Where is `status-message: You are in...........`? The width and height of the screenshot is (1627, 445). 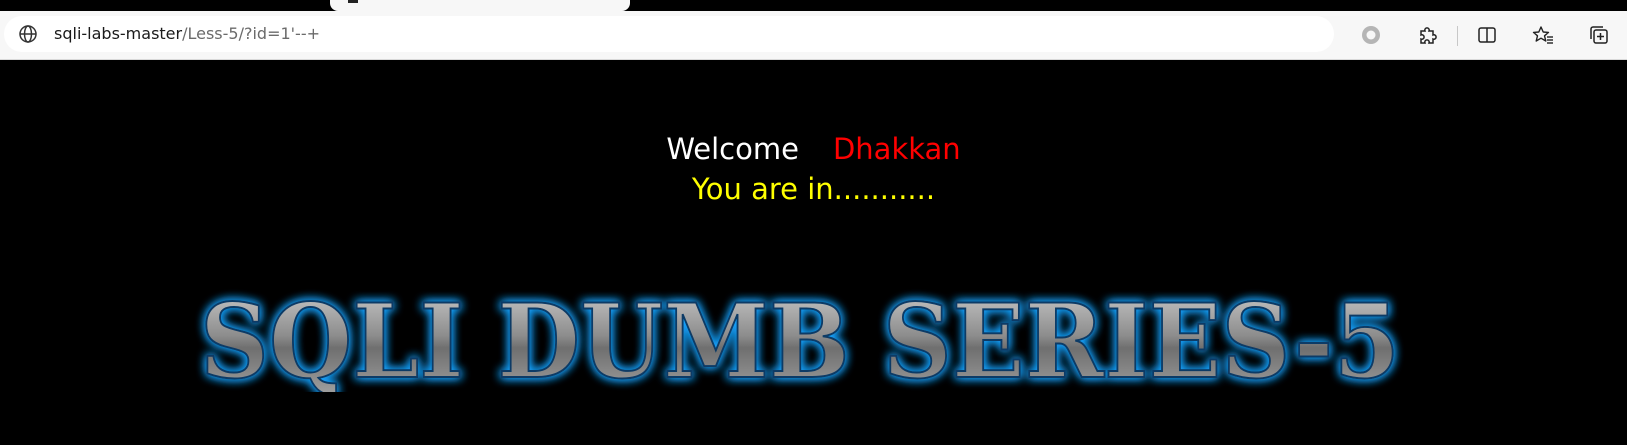
status-message: You are in........... is located at coordinates (813, 189).